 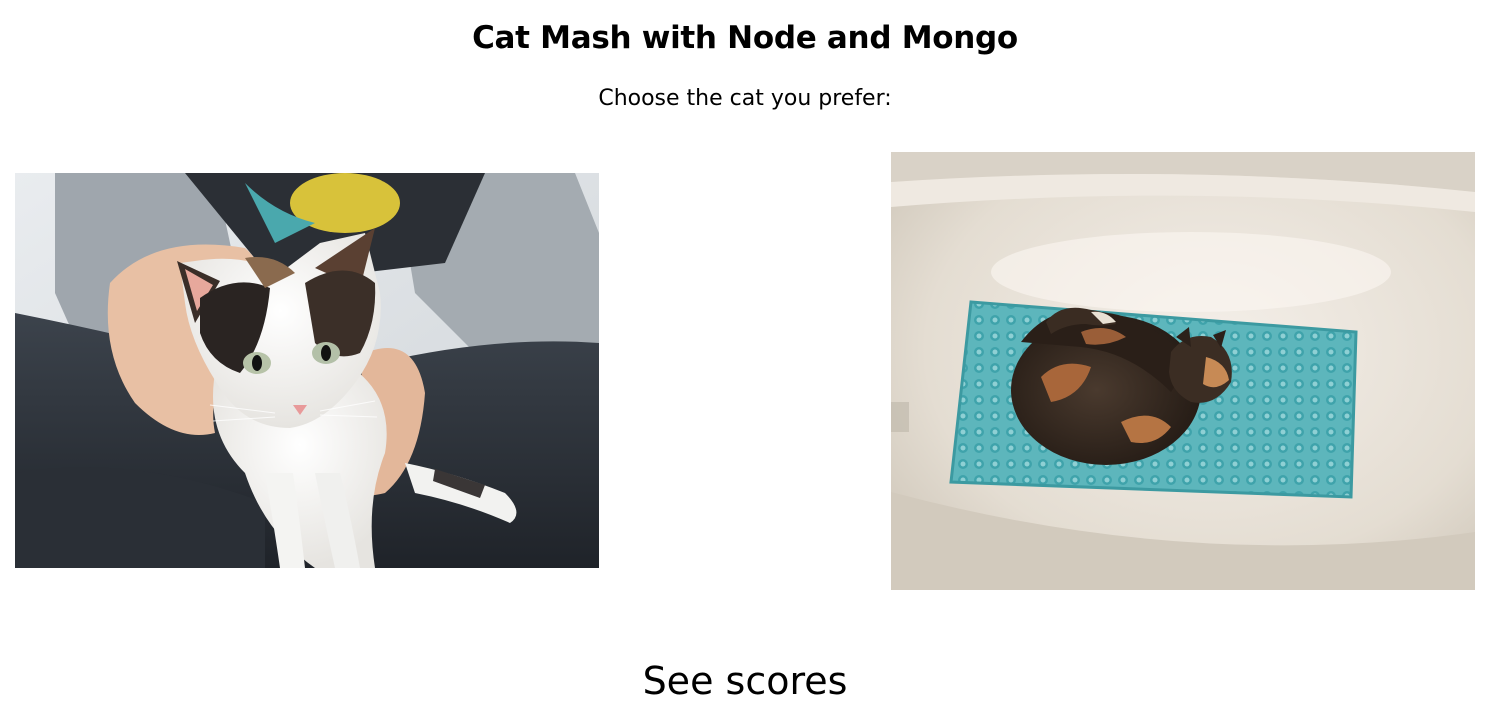 I want to click on page-title: Cat Mash with Node and Mongo, so click(x=745, y=38).